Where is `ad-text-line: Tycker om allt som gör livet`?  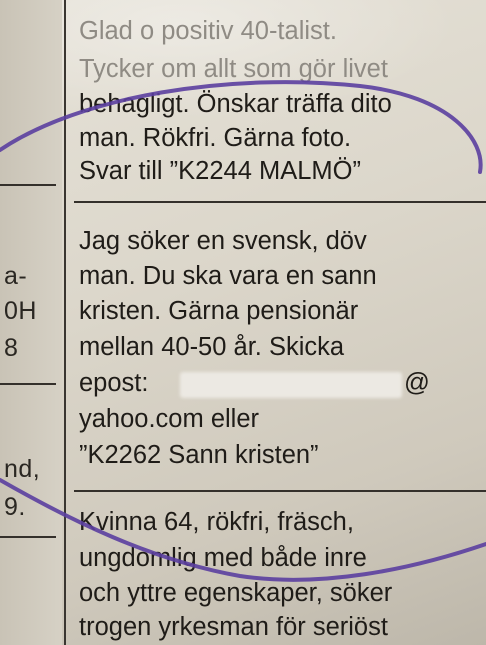 ad-text-line: Tycker om allt som gör livet is located at coordinates (233, 69).